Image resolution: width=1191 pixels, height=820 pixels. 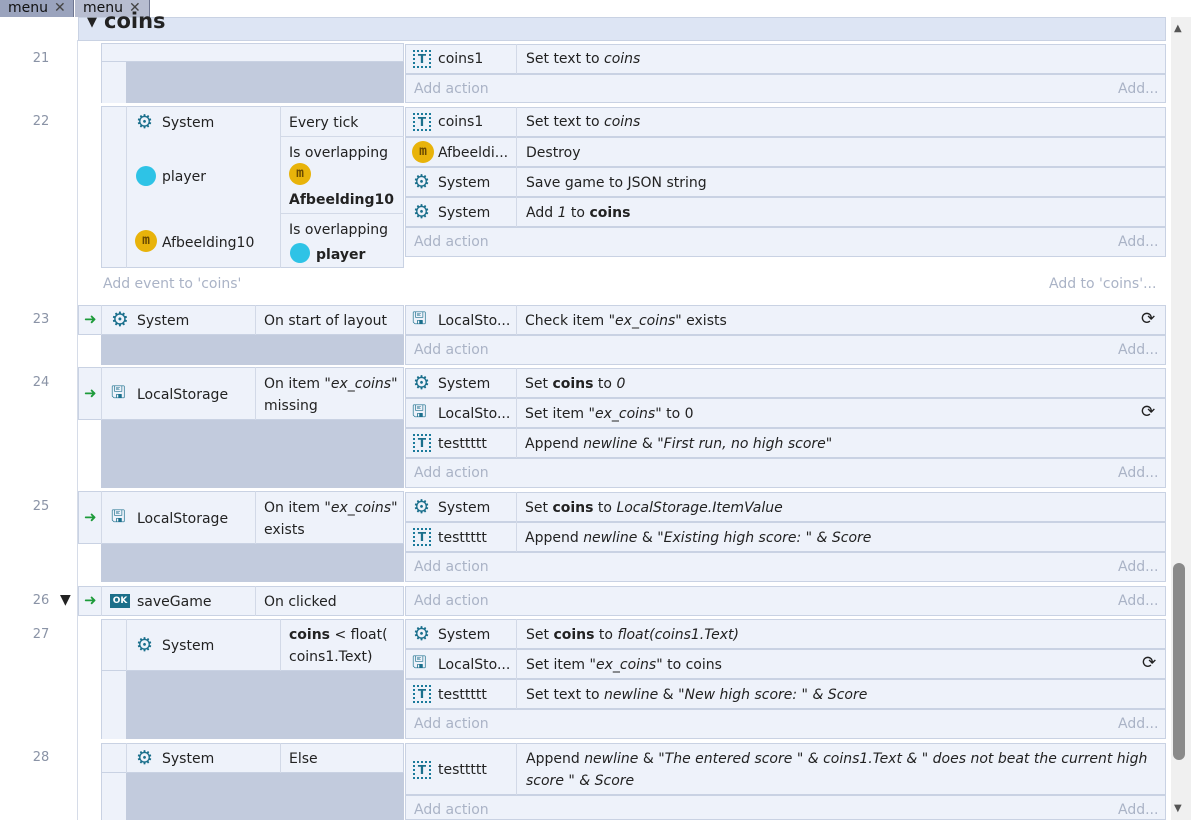 I want to click on action-text: Check item "ex_coins" exists, so click(x=626, y=321).